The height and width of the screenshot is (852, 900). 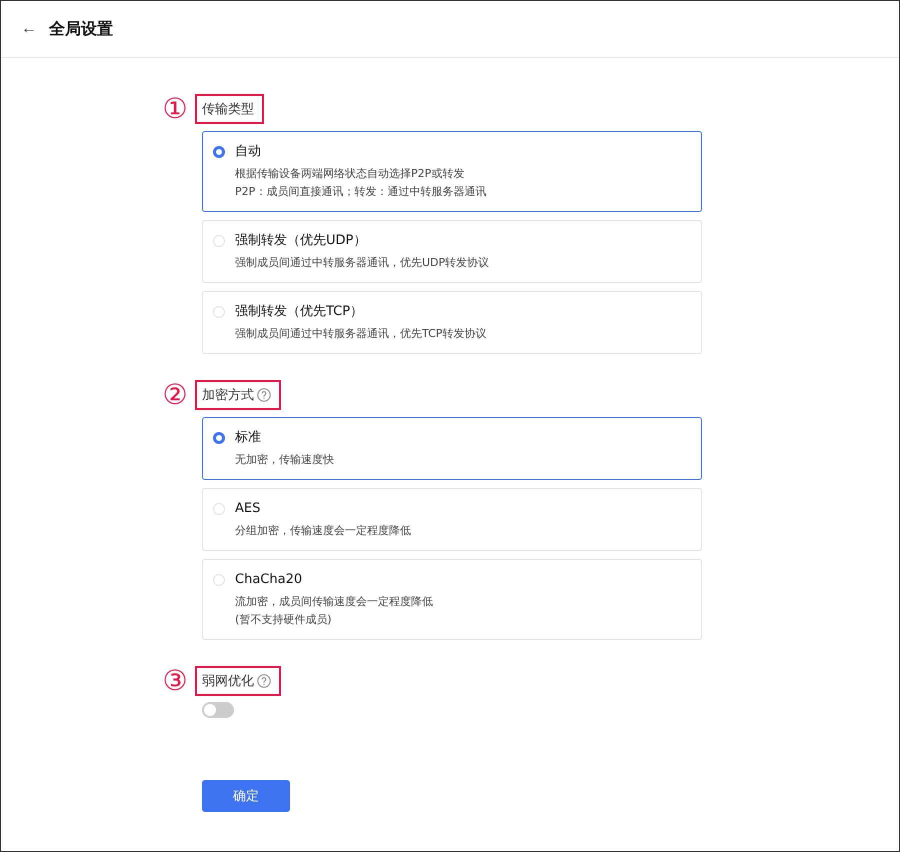 What do you see at coordinates (269, 580) in the screenshot?
I see `option-title: ChaCha20` at bounding box center [269, 580].